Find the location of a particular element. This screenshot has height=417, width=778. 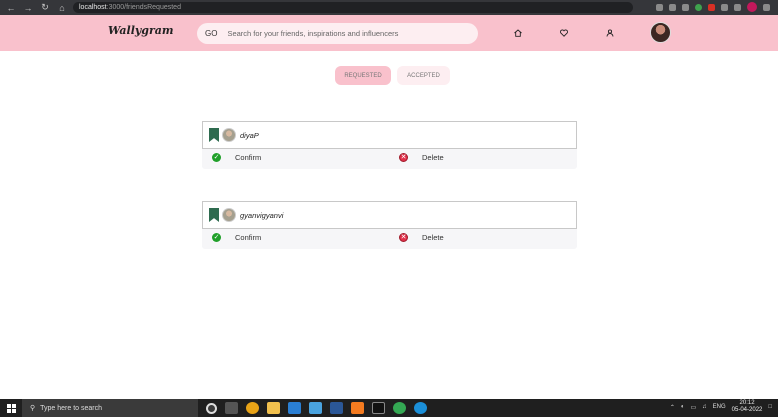

home-icon: ⌂ is located at coordinates (62, 8).